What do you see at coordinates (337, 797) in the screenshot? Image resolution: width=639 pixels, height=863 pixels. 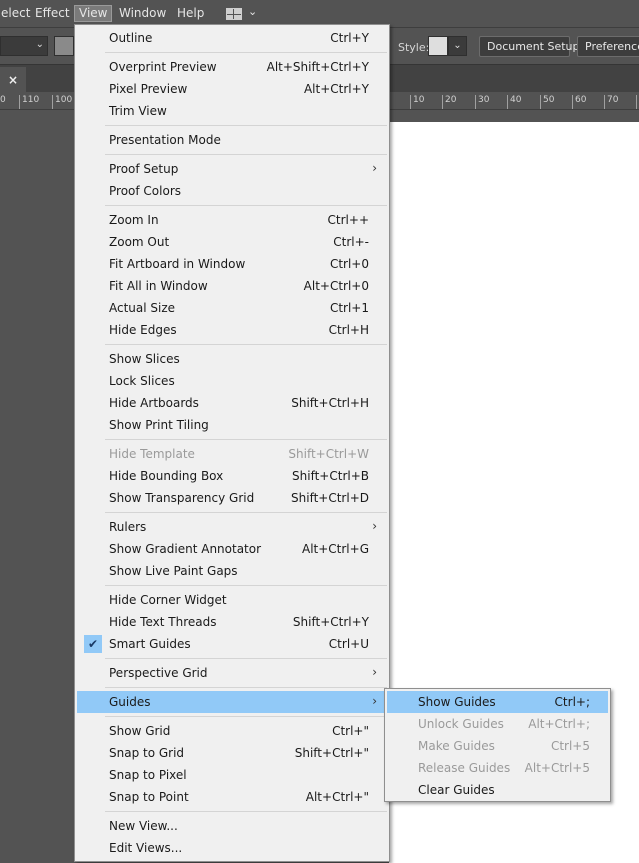 I see `menu-item-shortcut: Alt+Ctrl+"` at bounding box center [337, 797].